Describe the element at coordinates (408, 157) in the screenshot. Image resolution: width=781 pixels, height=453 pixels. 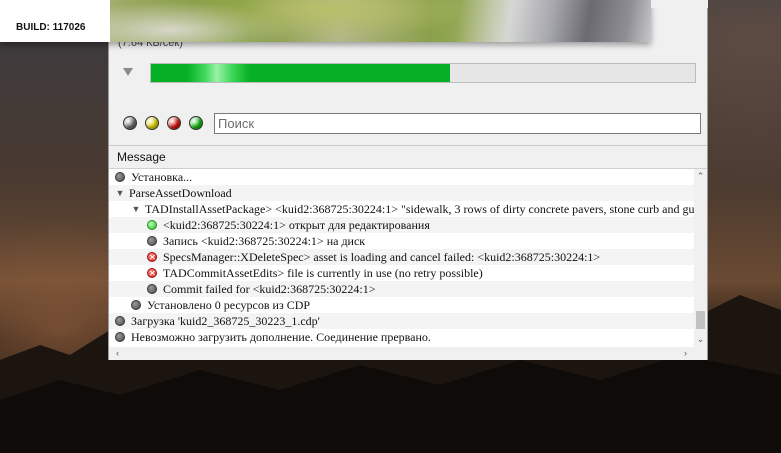
I see `message-column-header: Message` at that location.